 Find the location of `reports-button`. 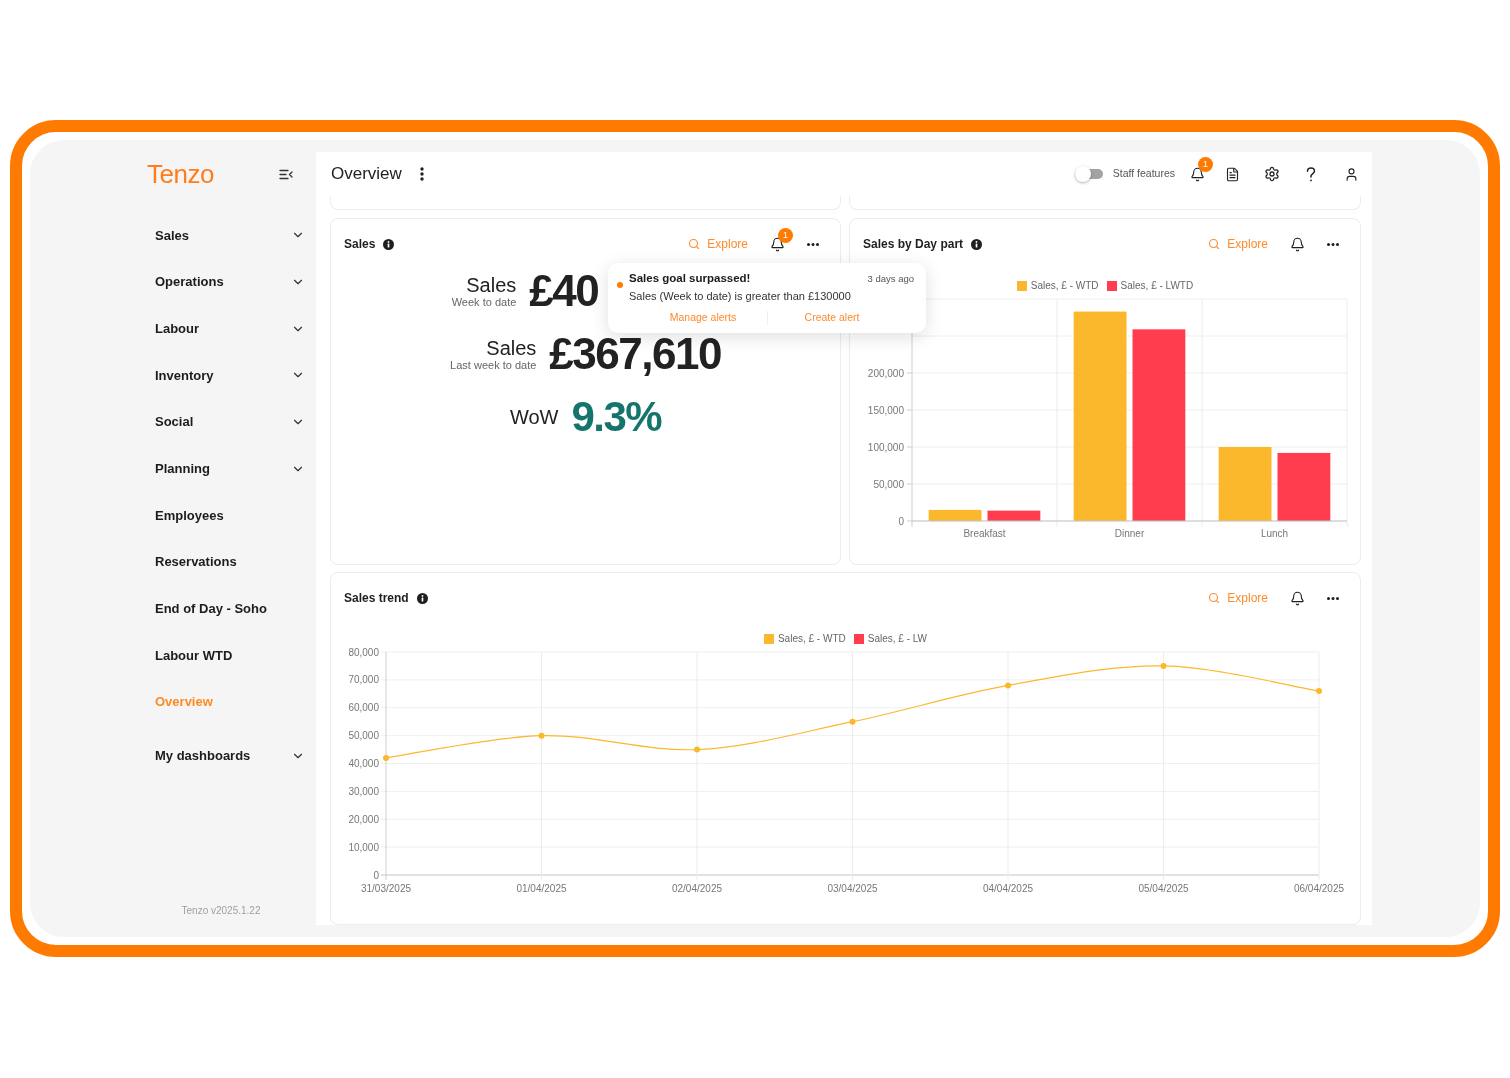

reports-button is located at coordinates (1232, 174).